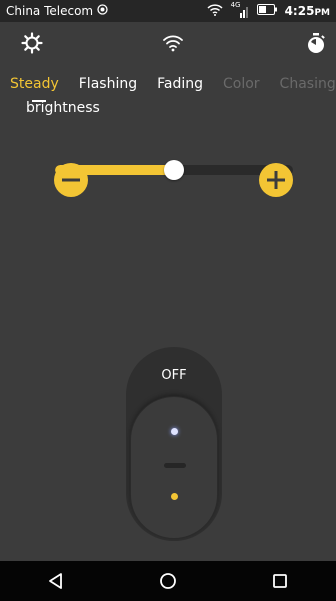  Describe the element at coordinates (108, 89) in the screenshot. I see `tab-flashing: Flashing` at that location.